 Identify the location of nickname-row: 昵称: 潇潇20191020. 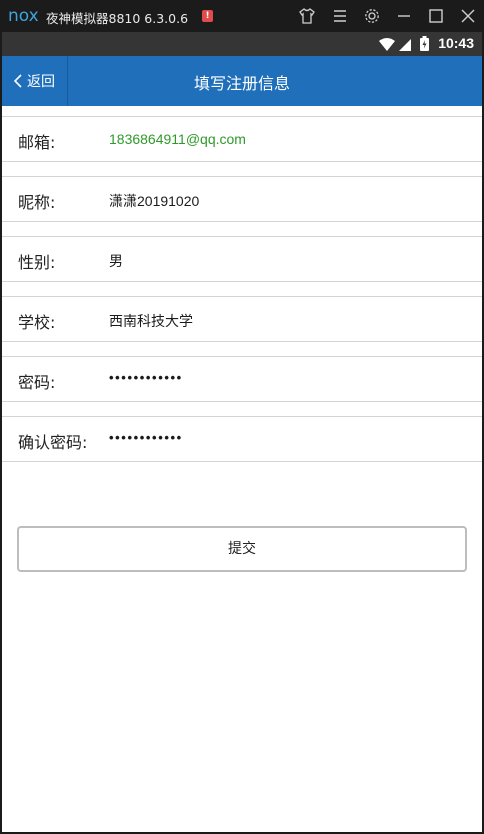
(242, 199).